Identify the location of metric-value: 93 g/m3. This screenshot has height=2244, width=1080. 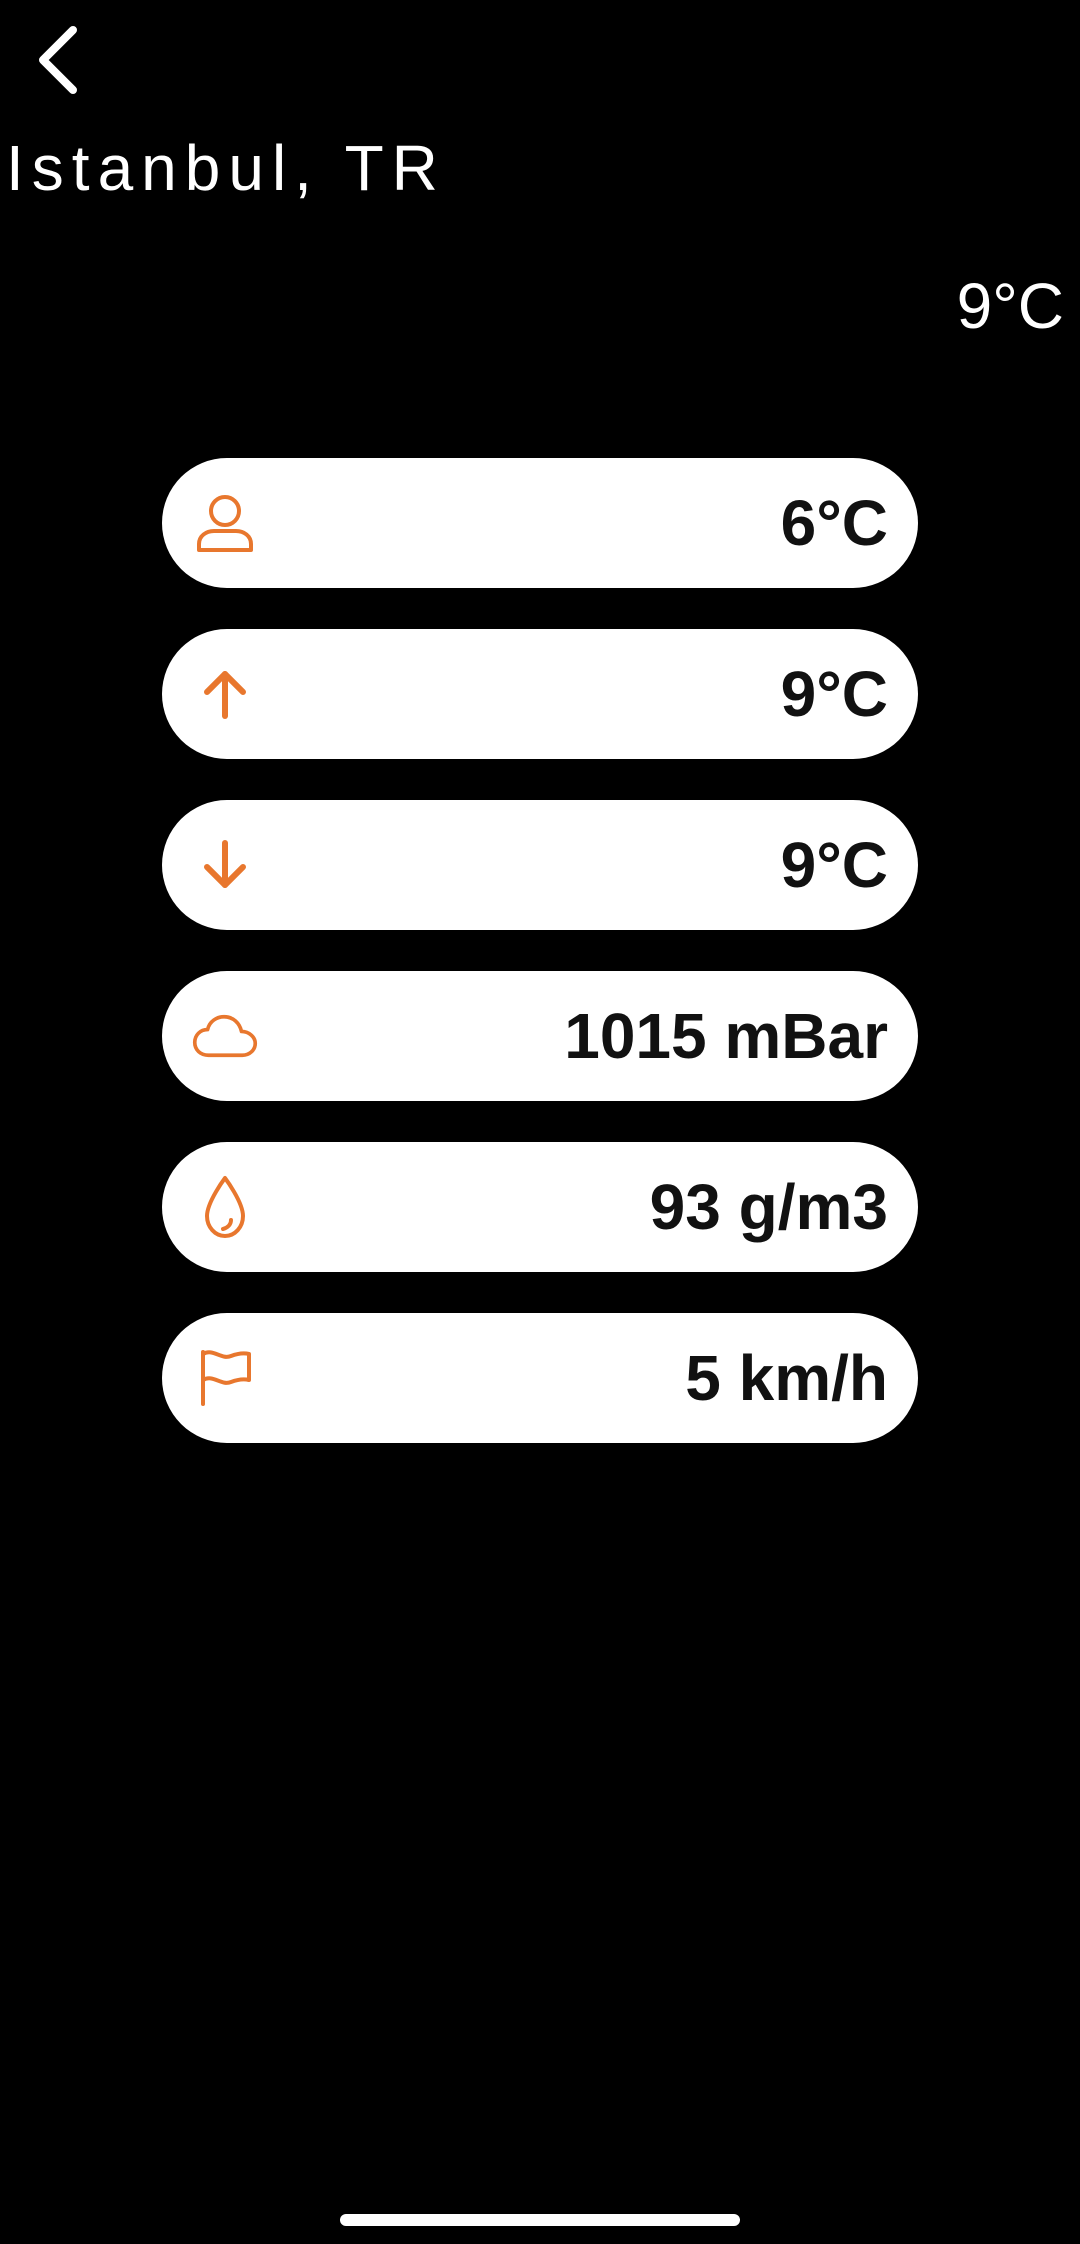
(768, 1207).